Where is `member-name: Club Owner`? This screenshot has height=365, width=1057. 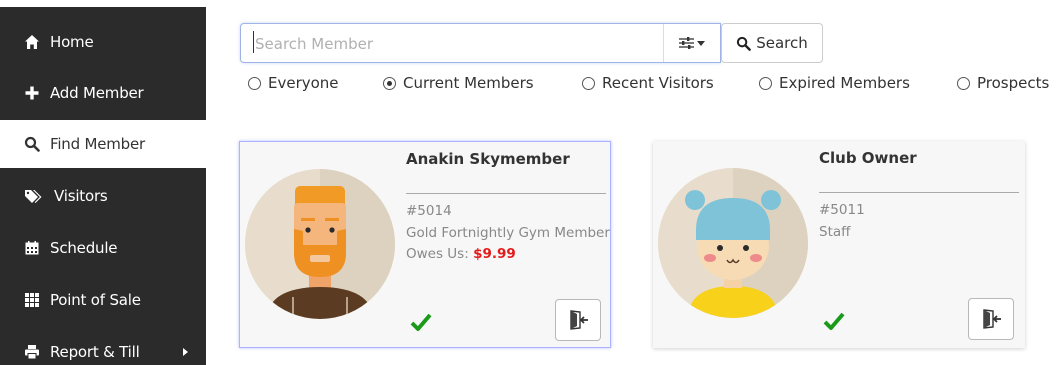 member-name: Club Owner is located at coordinates (868, 158).